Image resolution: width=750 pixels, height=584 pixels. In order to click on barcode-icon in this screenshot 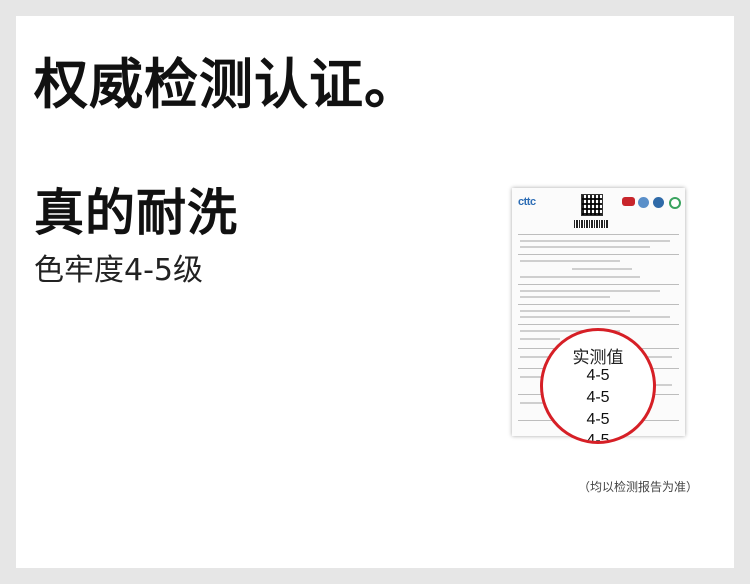, I will do `click(591, 224)`.